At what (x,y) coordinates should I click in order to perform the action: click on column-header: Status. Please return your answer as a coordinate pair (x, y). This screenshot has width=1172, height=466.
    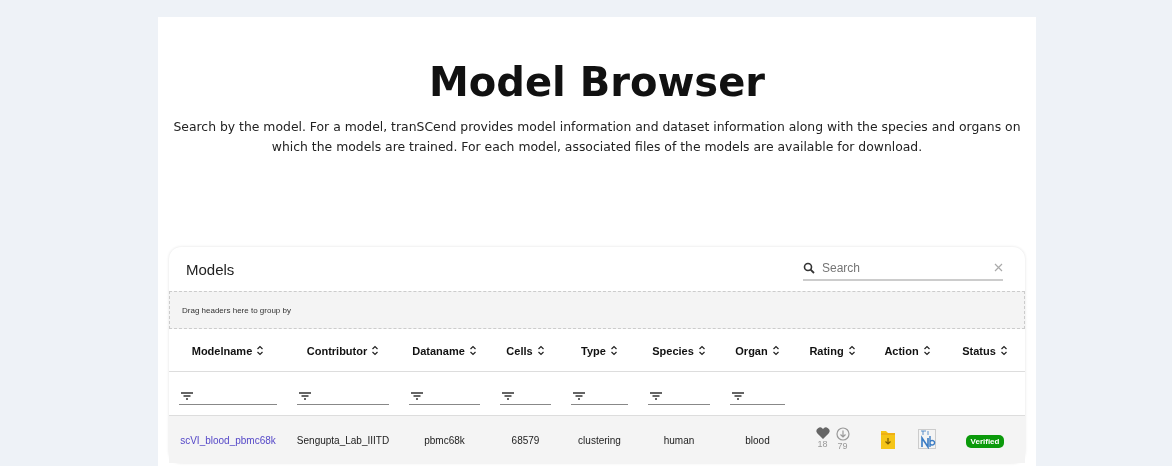
    Looking at the image, I should click on (979, 350).